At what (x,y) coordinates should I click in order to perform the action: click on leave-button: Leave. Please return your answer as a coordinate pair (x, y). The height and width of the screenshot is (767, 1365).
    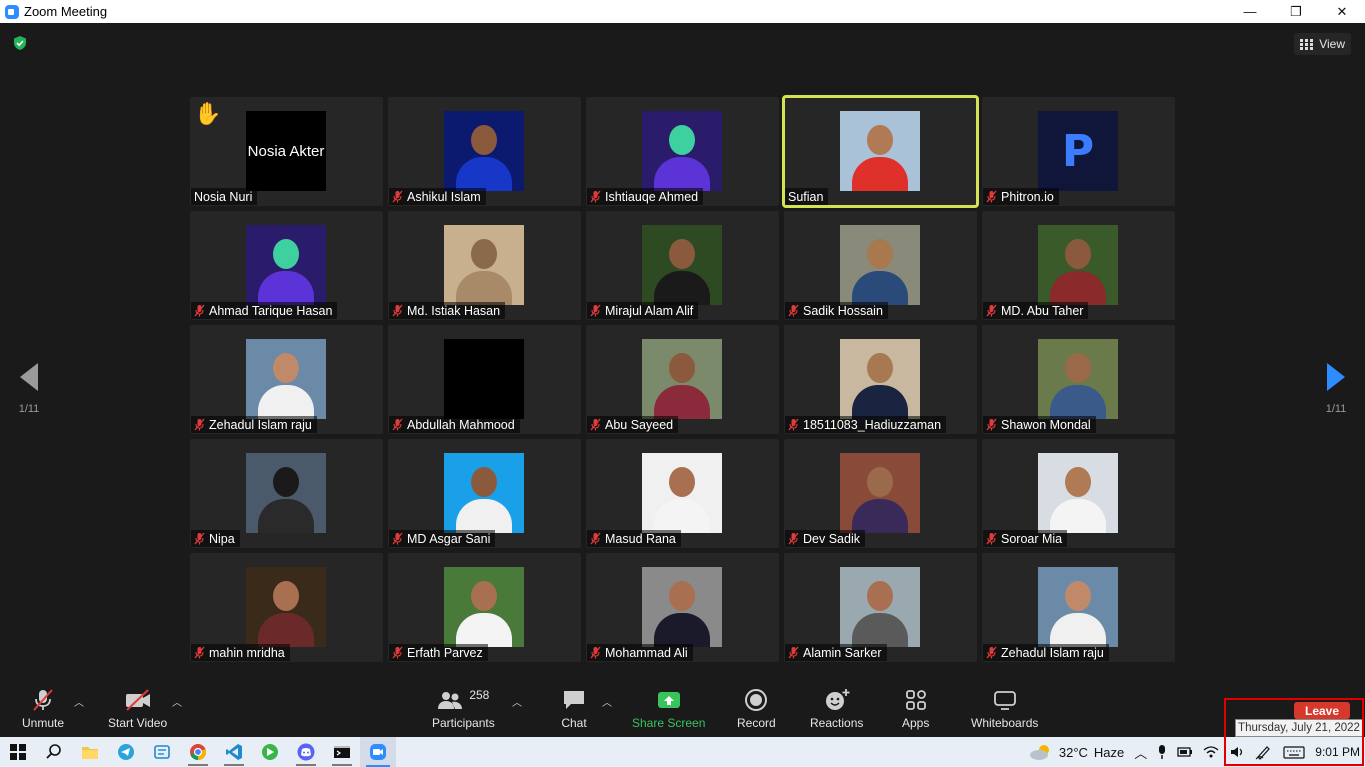
    Looking at the image, I should click on (1322, 710).